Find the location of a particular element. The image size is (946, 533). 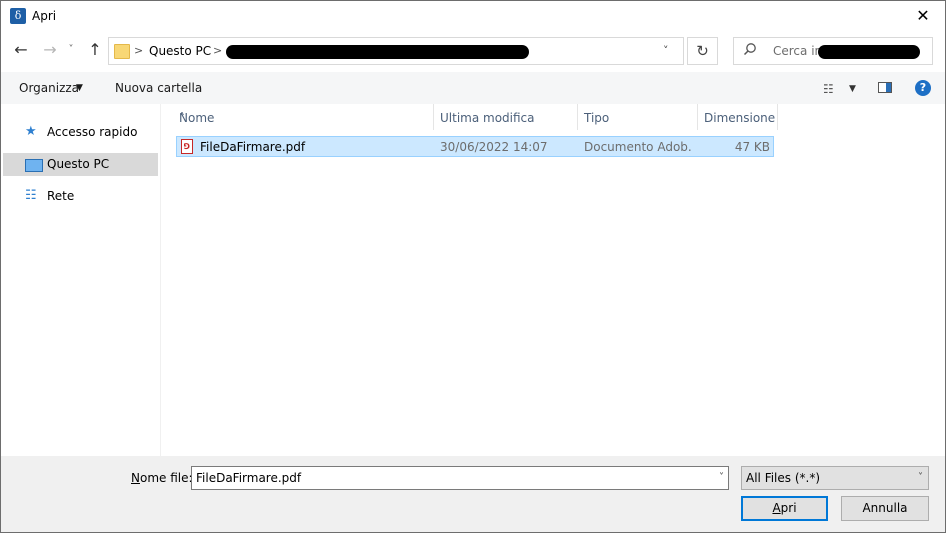

command-bar: Organizza ▼ Nuova cartella ☷ ▼ ? is located at coordinates (473, 88).